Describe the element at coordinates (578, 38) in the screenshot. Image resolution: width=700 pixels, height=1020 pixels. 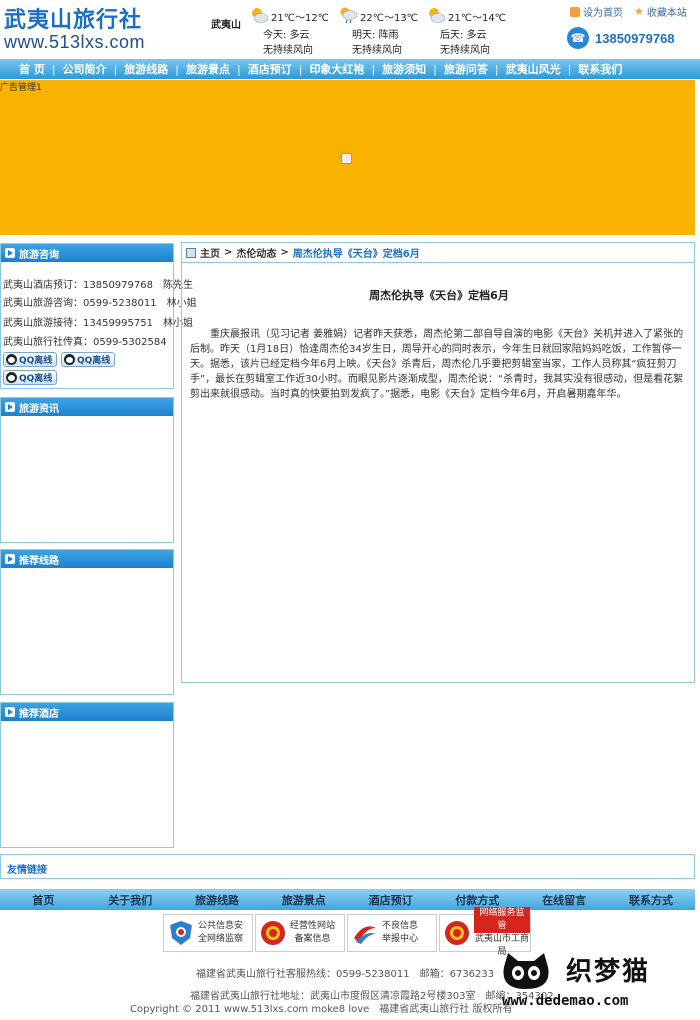
I see `phone-icon: ☎` at that location.